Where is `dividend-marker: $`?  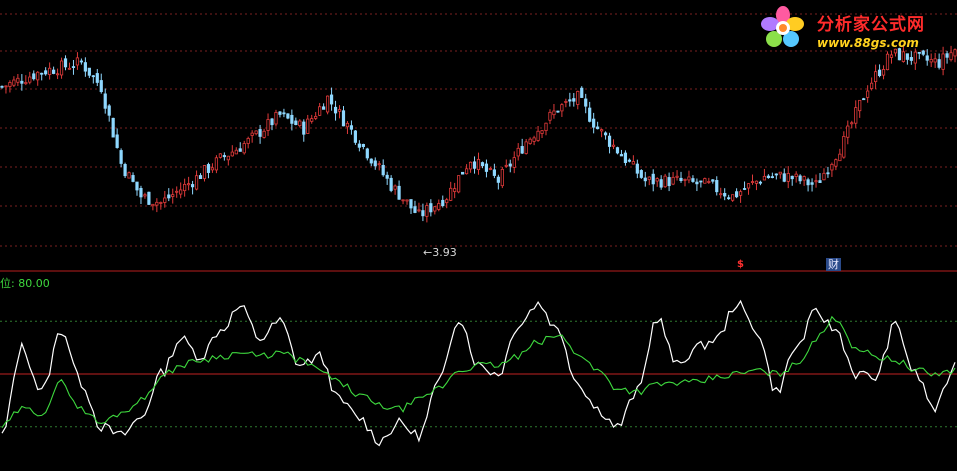 dividend-marker: $ is located at coordinates (740, 264).